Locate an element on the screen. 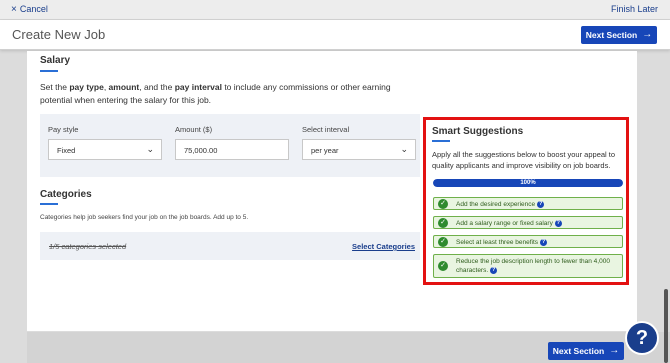 This screenshot has height=363, width=670. suggestion-item: ✓ Add the desired experience? is located at coordinates (528, 203).